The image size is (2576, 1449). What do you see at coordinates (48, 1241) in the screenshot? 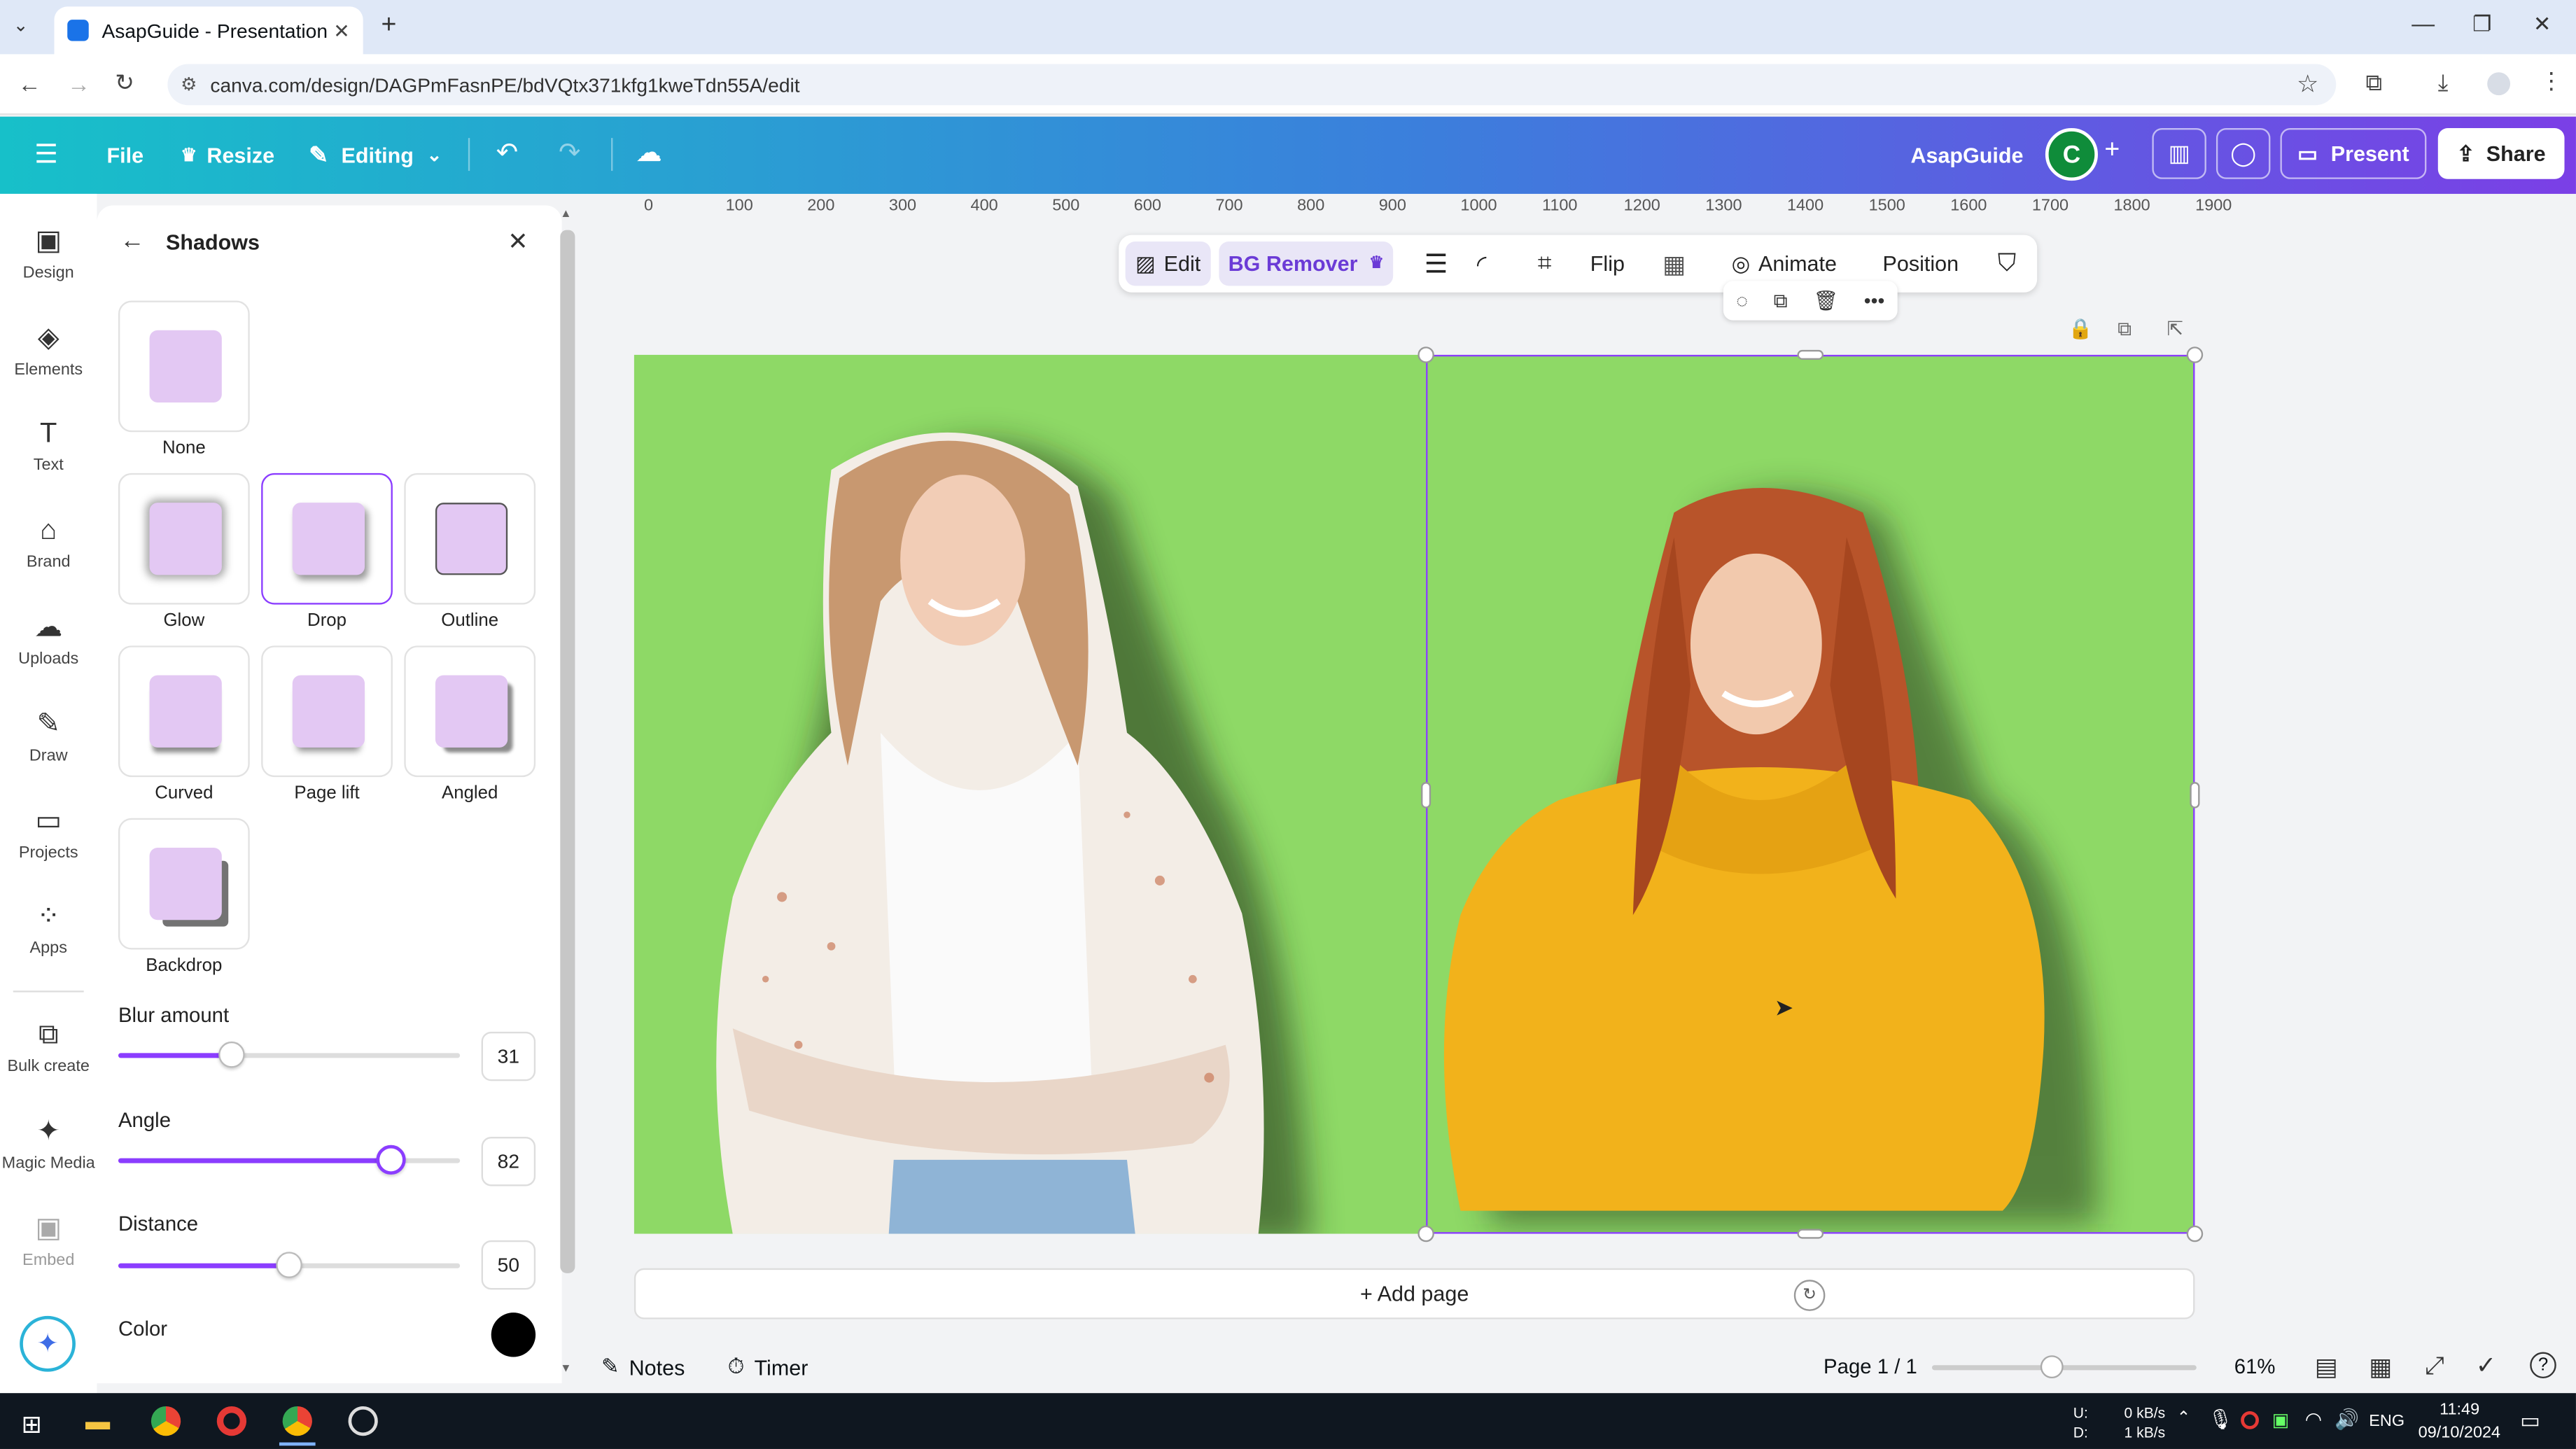
I see `rail-embed: ▣ Embed` at bounding box center [48, 1241].